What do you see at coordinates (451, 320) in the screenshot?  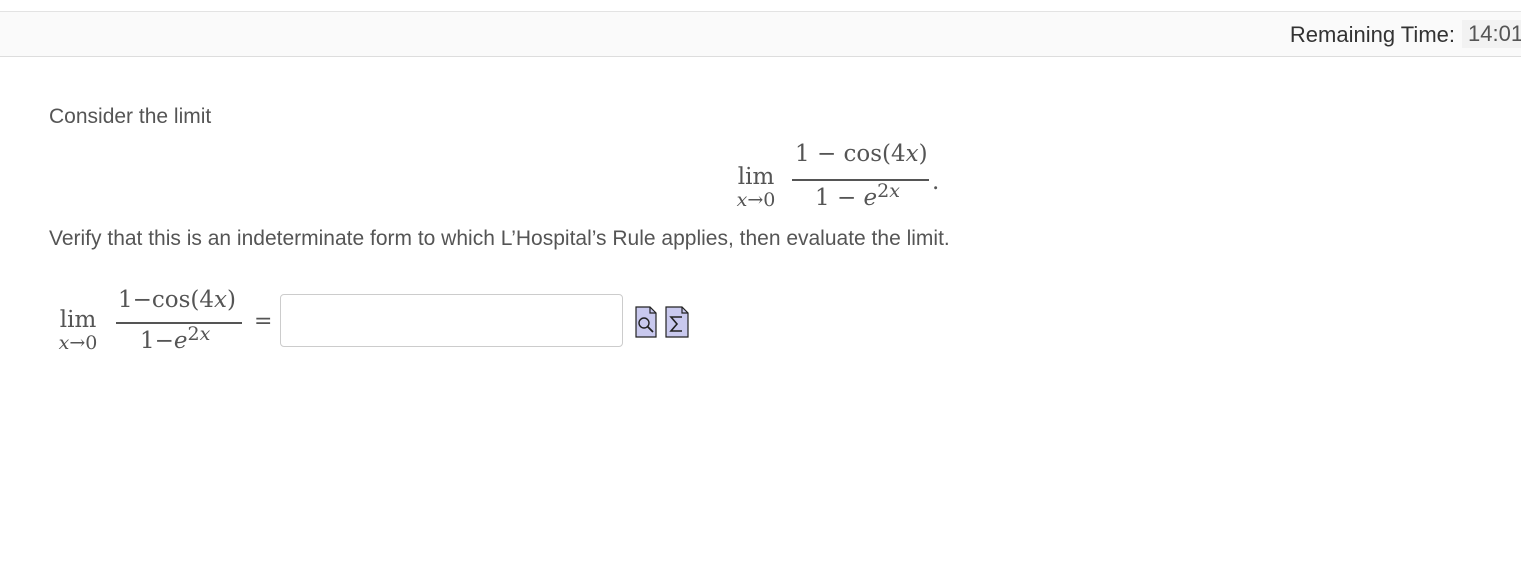 I see `answer-input` at bounding box center [451, 320].